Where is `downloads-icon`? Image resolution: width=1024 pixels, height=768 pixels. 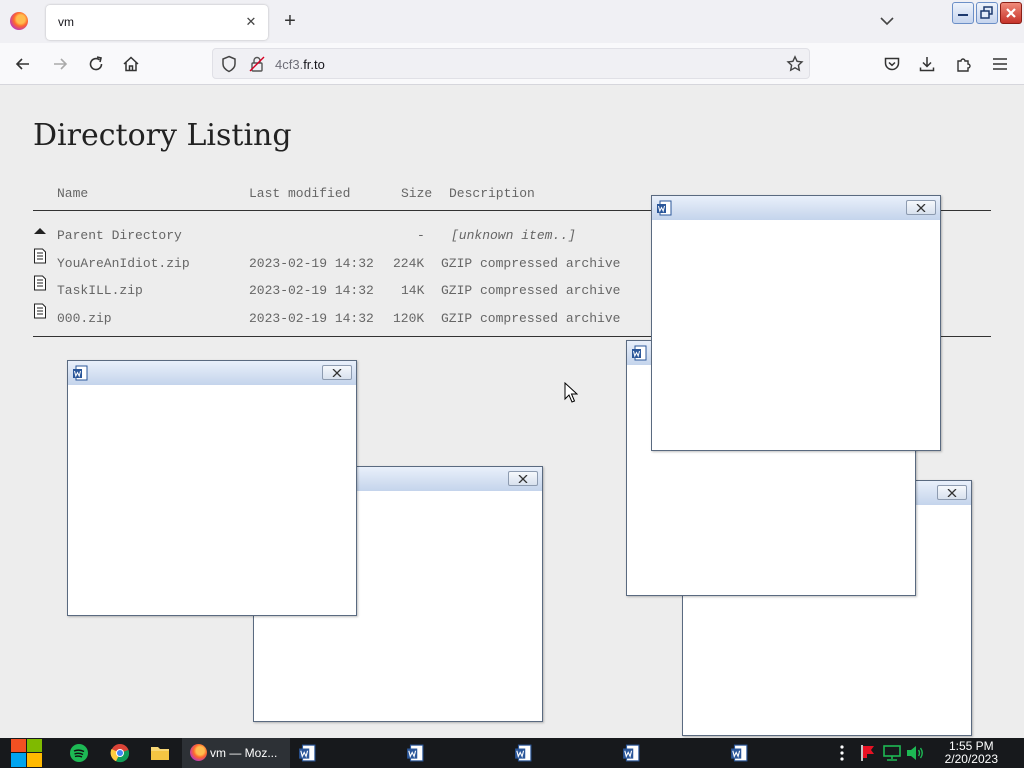
downloads-icon is located at coordinates (927, 64).